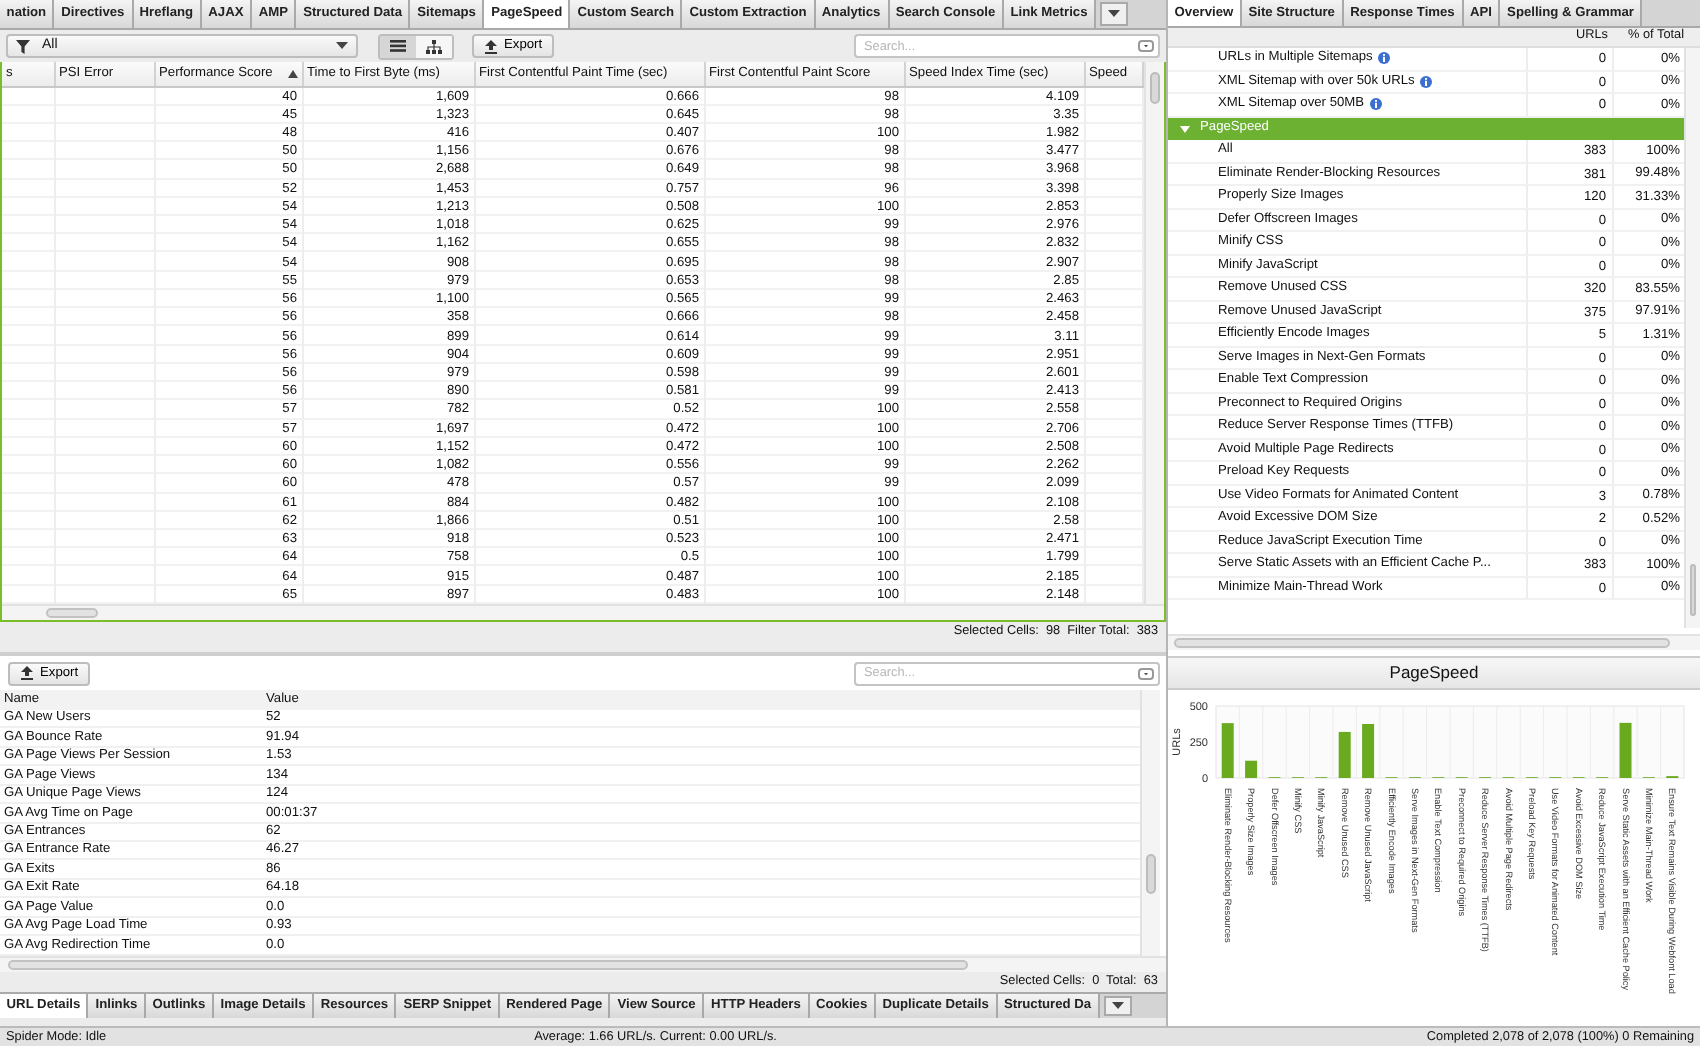  I want to click on hierarchy-icon, so click(434, 46).